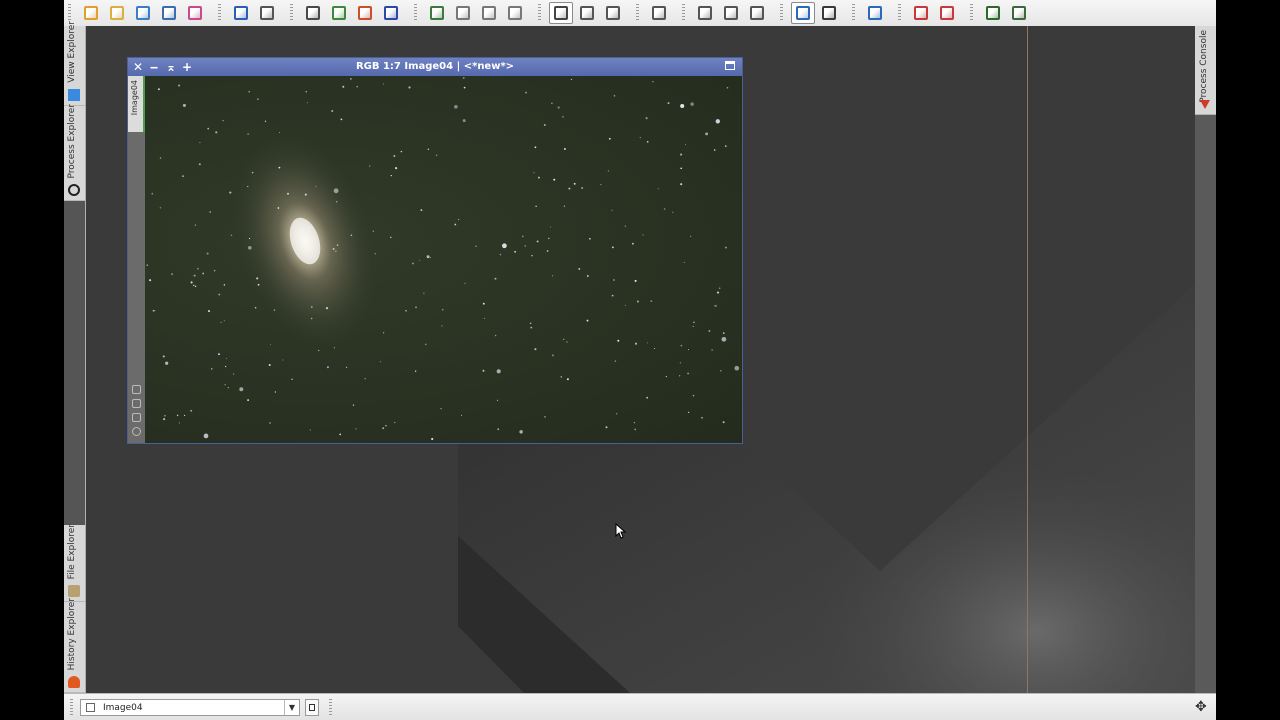 This screenshot has width=1280, height=720. I want to click on target-icon, so click(136, 431).